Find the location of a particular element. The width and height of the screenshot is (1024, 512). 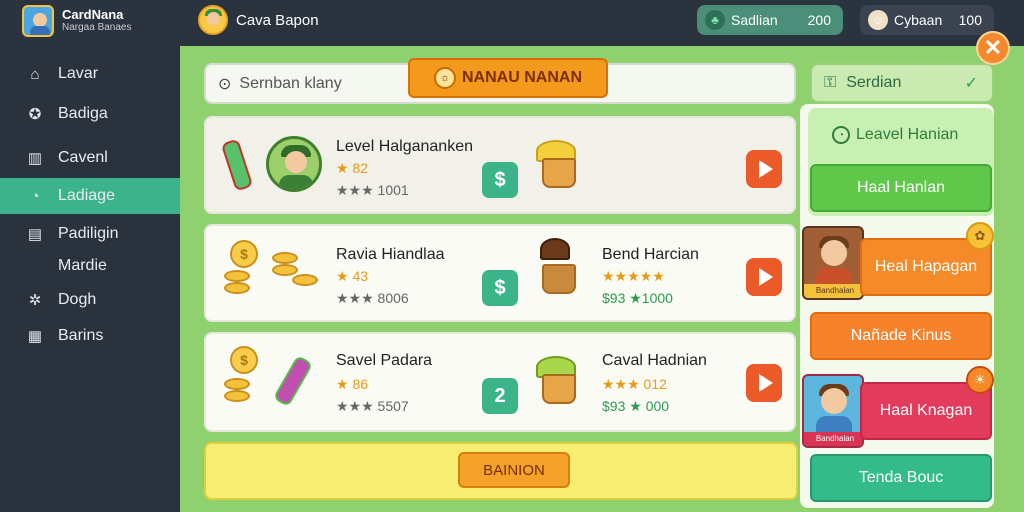

sidebar-item-padiligin: ▤ Padiligin is located at coordinates (90, 234).